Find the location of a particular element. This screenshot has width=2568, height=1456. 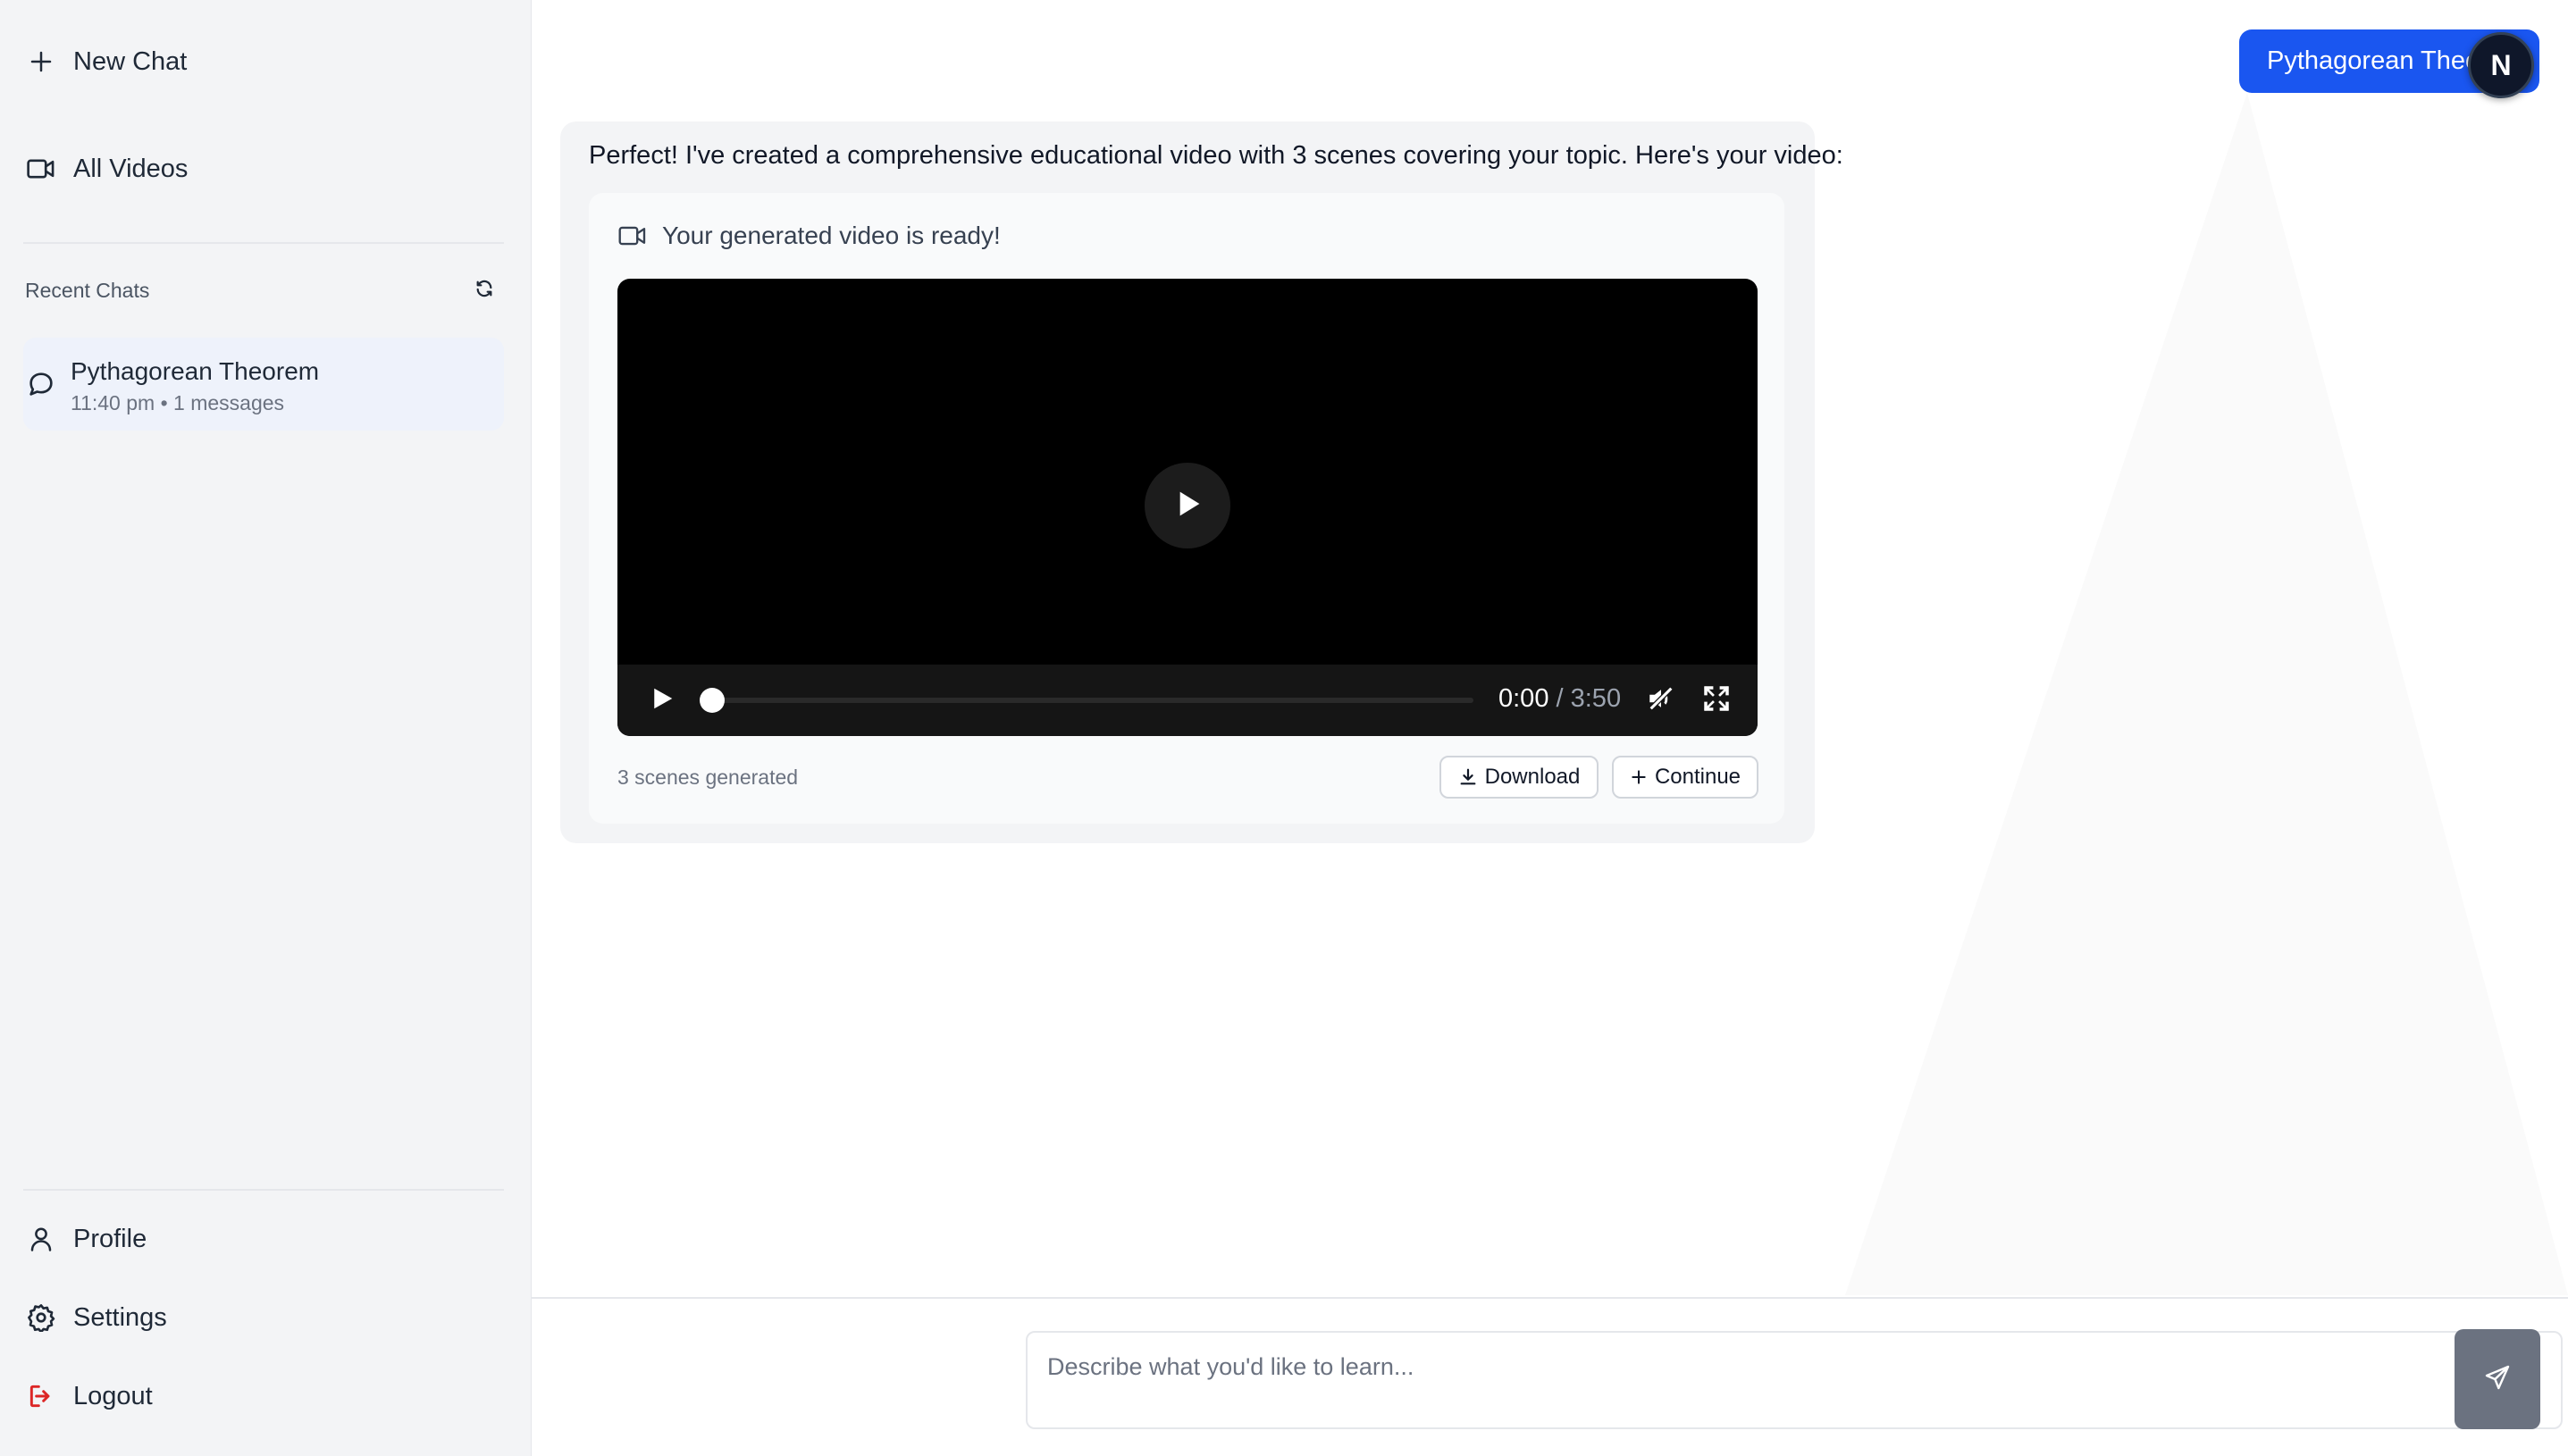

all-videos-button: All Videos is located at coordinates (106, 169).